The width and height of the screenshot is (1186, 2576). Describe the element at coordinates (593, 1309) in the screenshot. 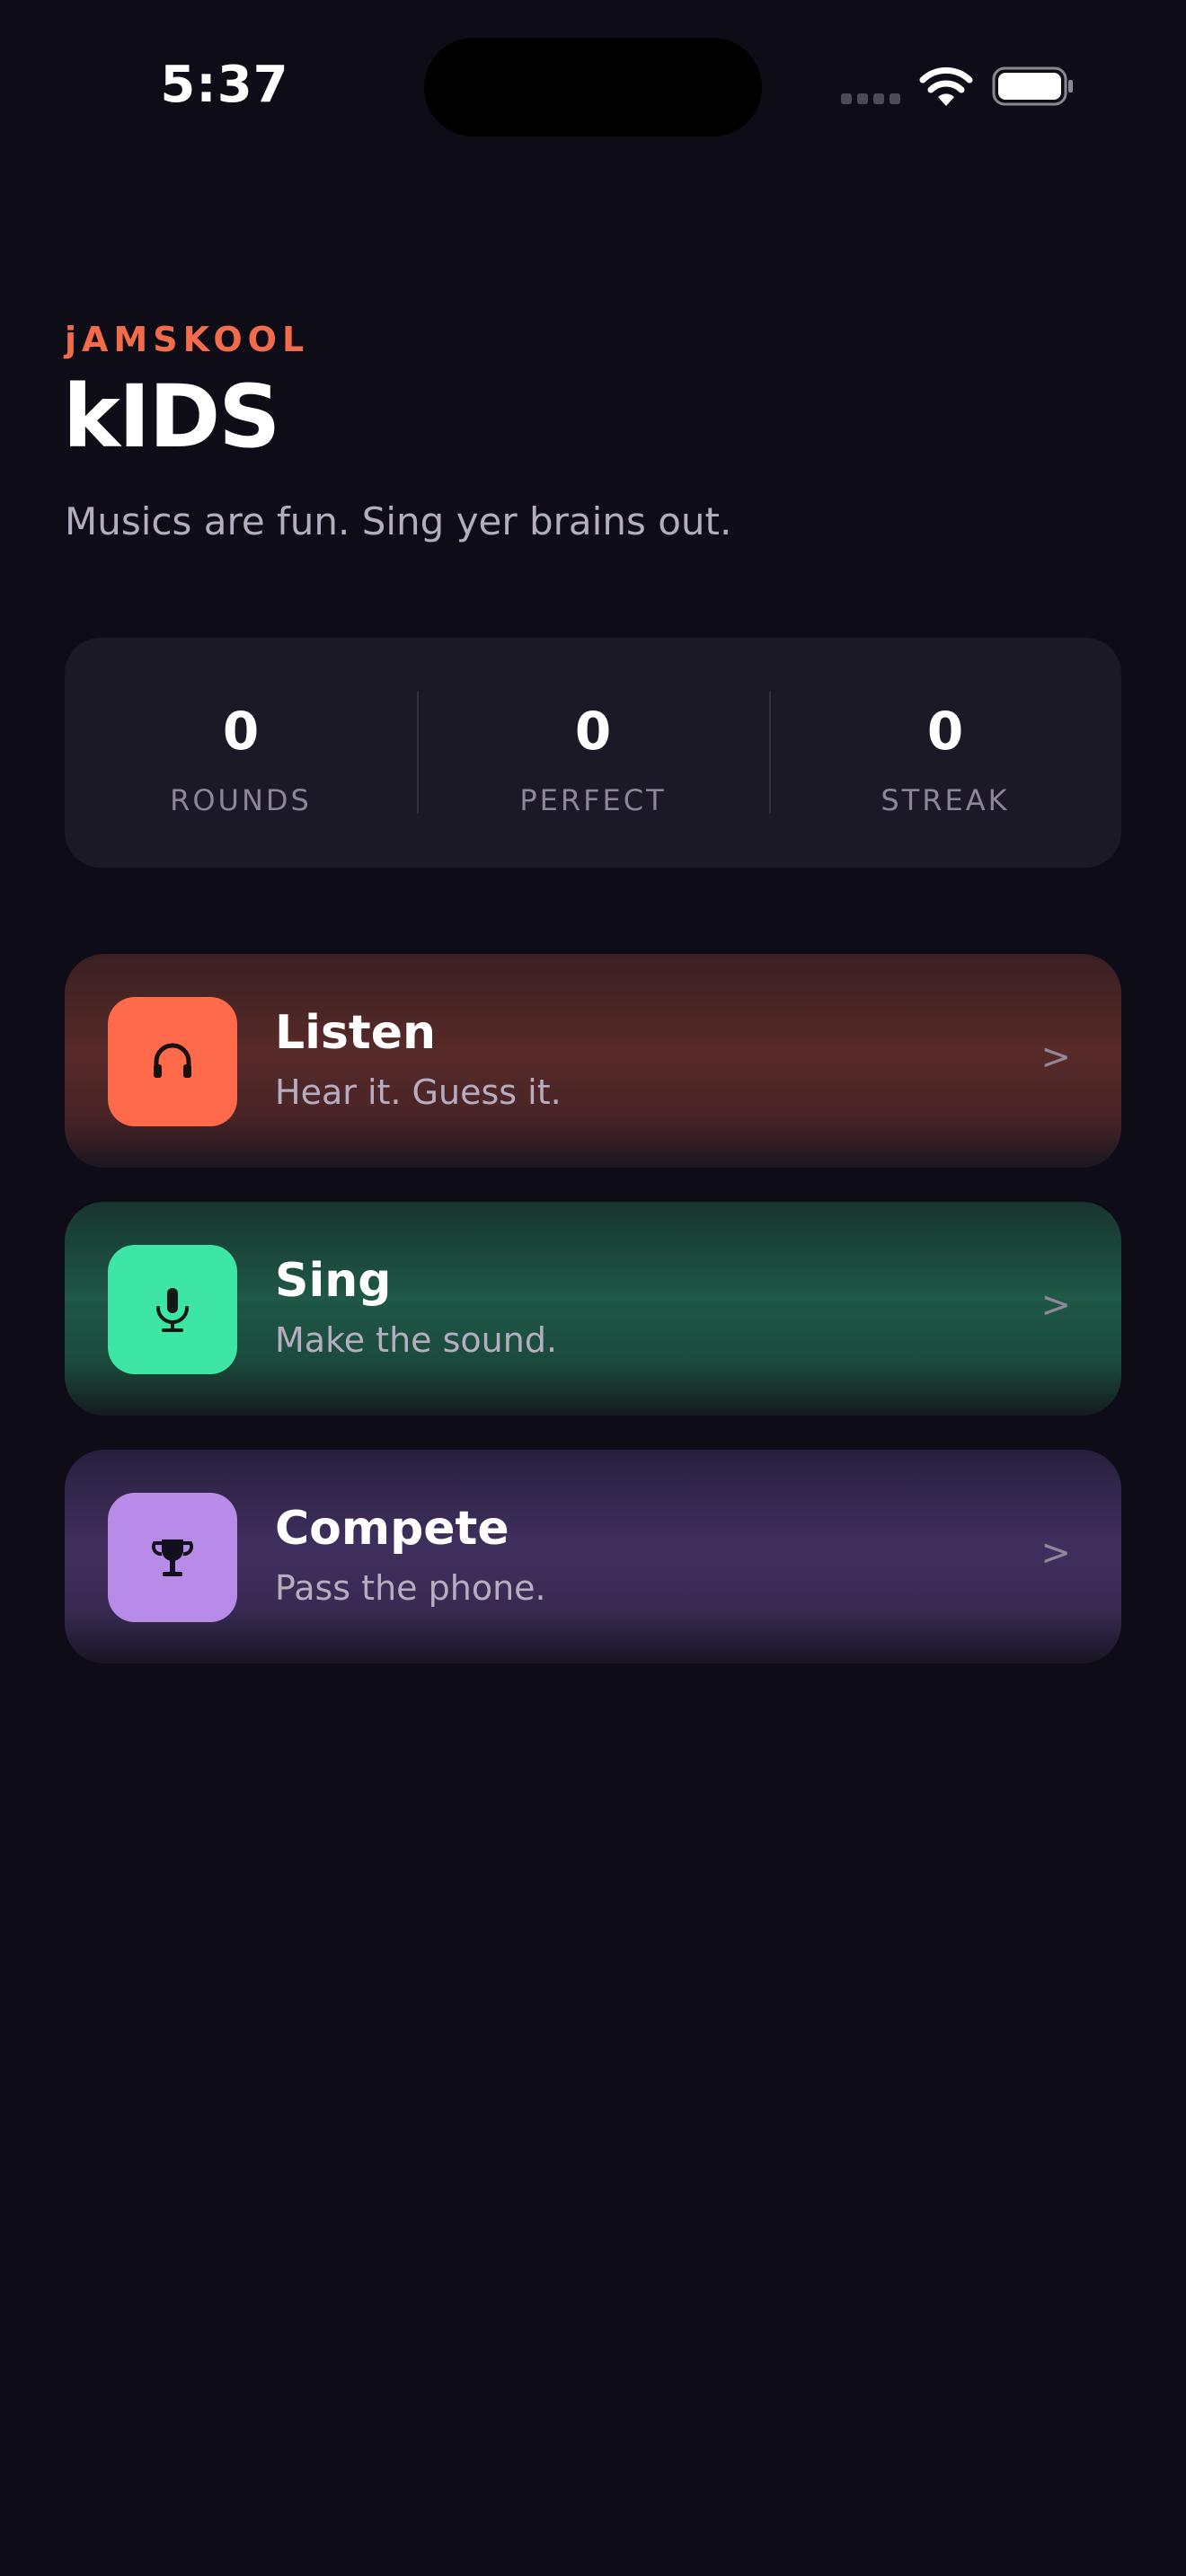

I see `sing-mode-card: Sing Make the sound. >` at that location.